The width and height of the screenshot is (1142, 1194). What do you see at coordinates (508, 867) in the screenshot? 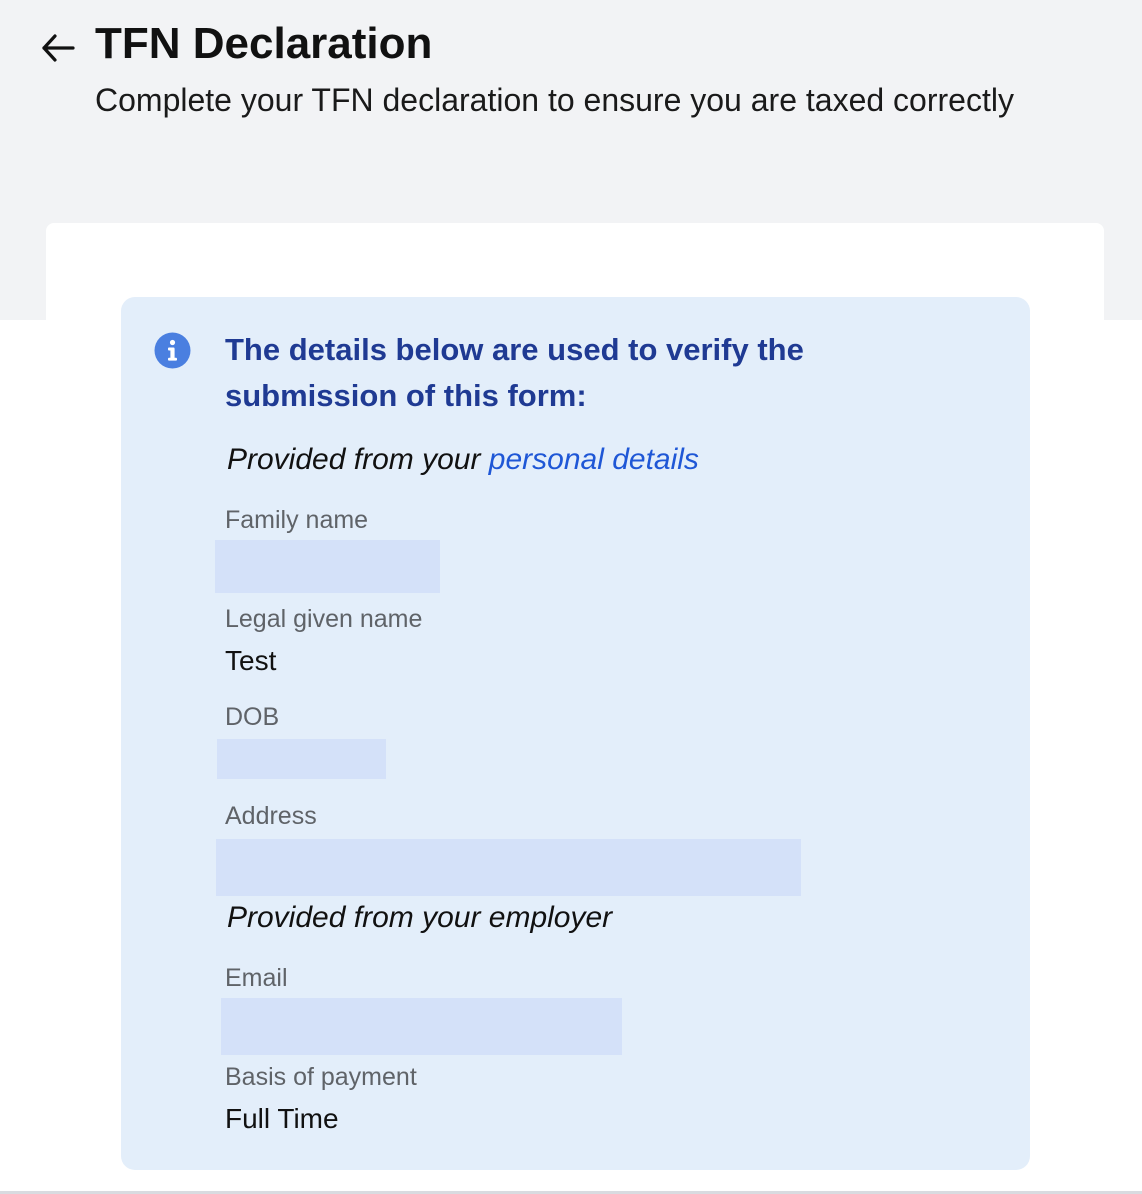
I see `address-value-redacted` at bounding box center [508, 867].